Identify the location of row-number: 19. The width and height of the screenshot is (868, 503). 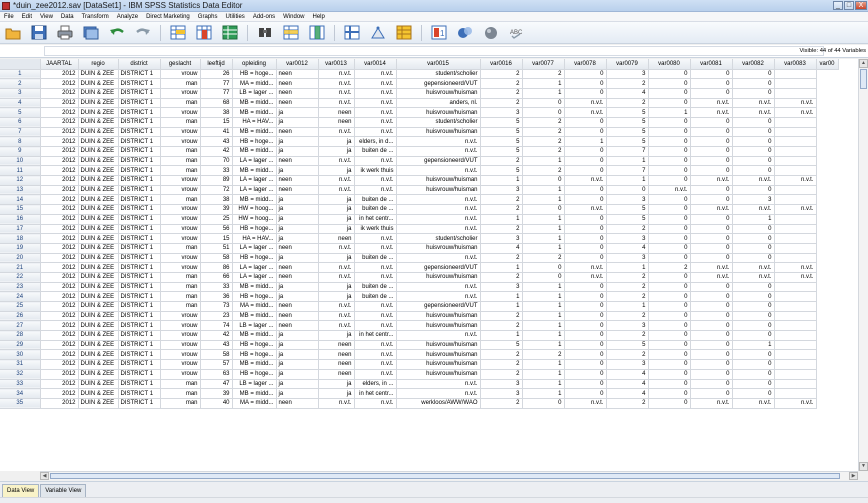
(20, 248).